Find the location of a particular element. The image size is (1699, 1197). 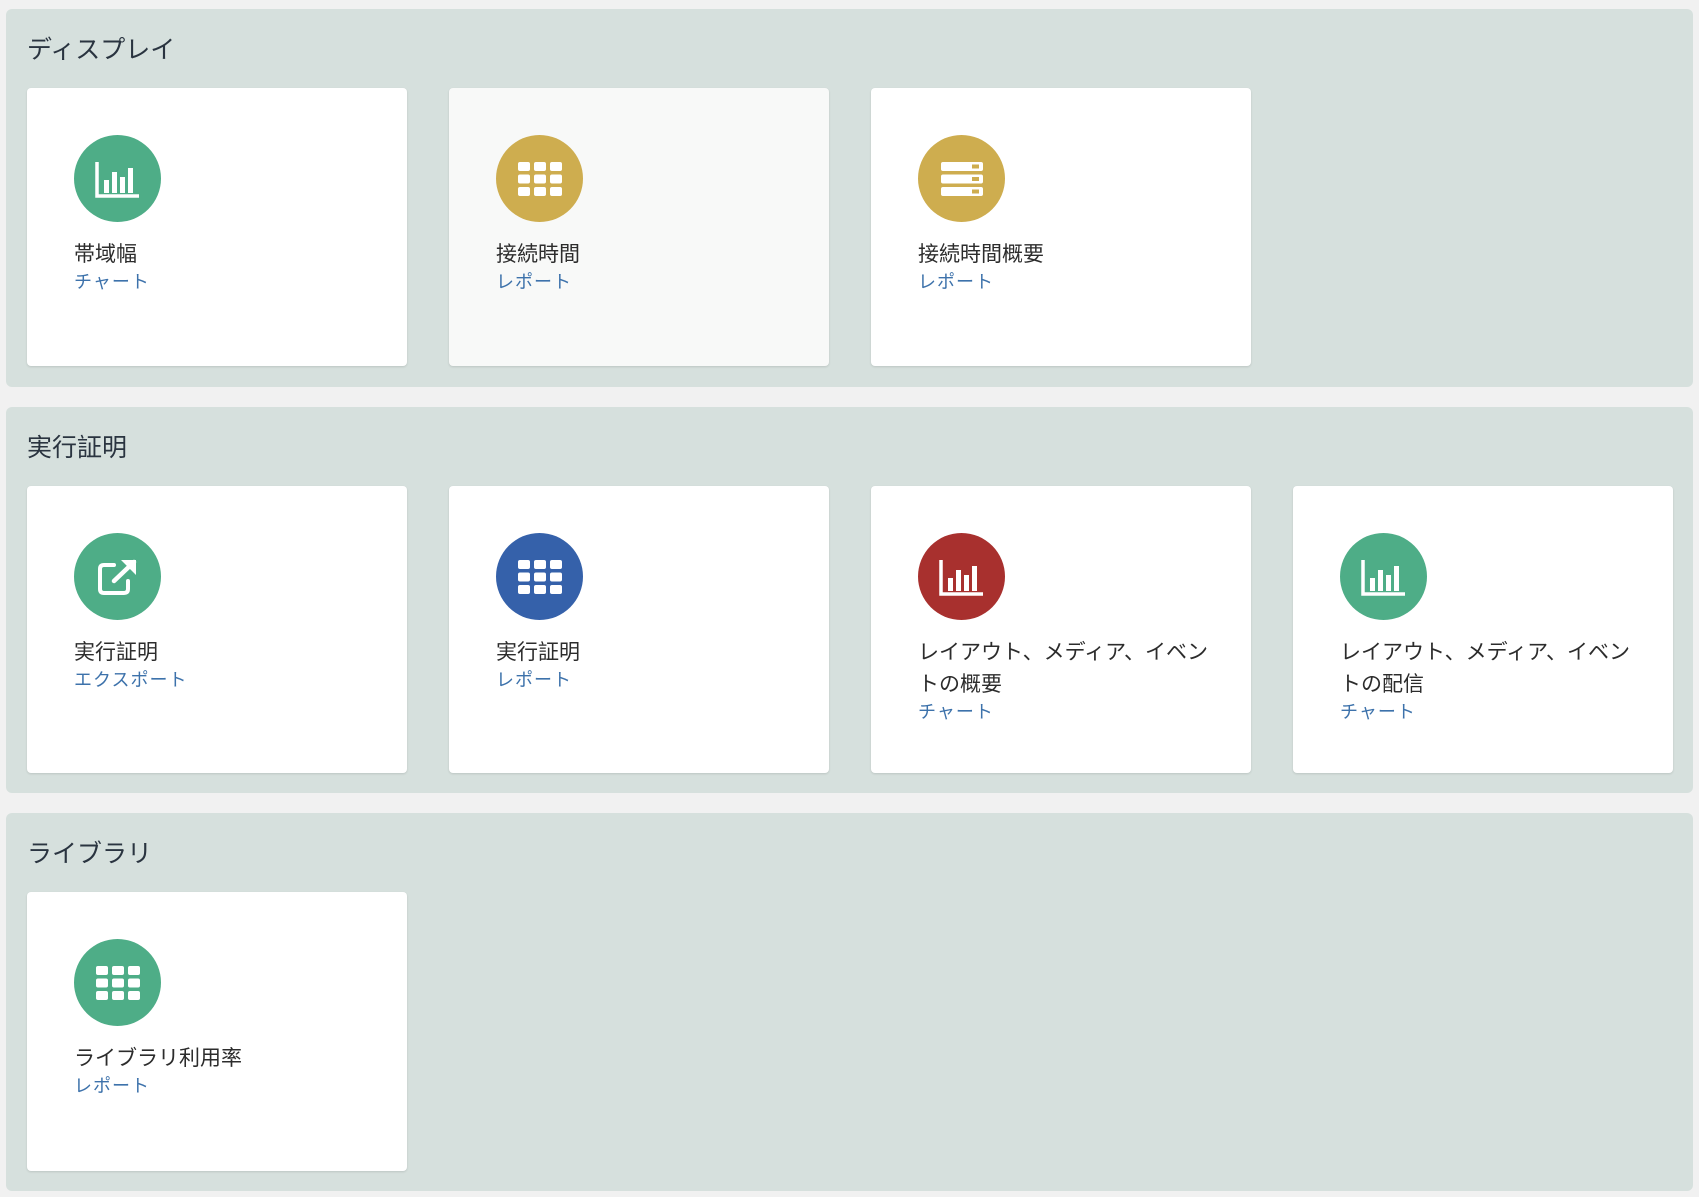

card-connection-time-summary: 接続時間概要 レポート is located at coordinates (1061, 227).